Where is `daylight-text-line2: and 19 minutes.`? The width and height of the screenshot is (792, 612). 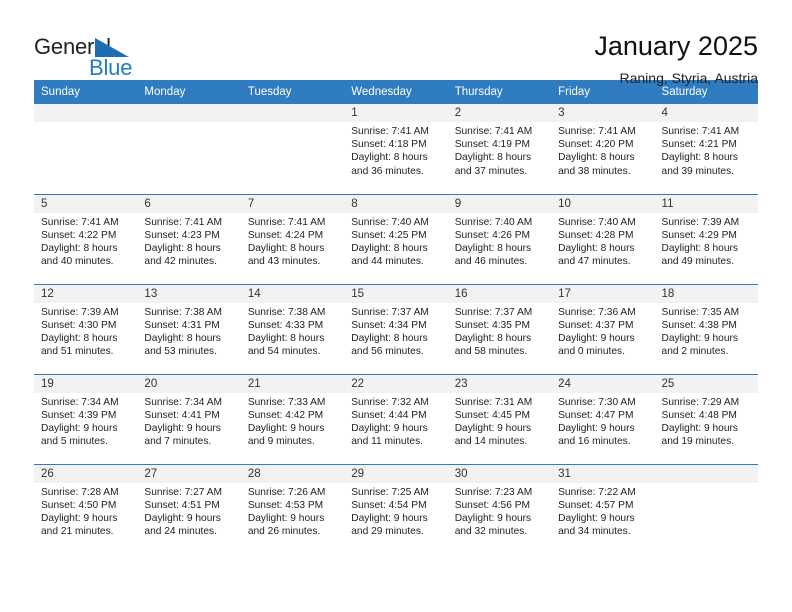
daylight-text-line2: and 19 minutes. is located at coordinates (698, 442).